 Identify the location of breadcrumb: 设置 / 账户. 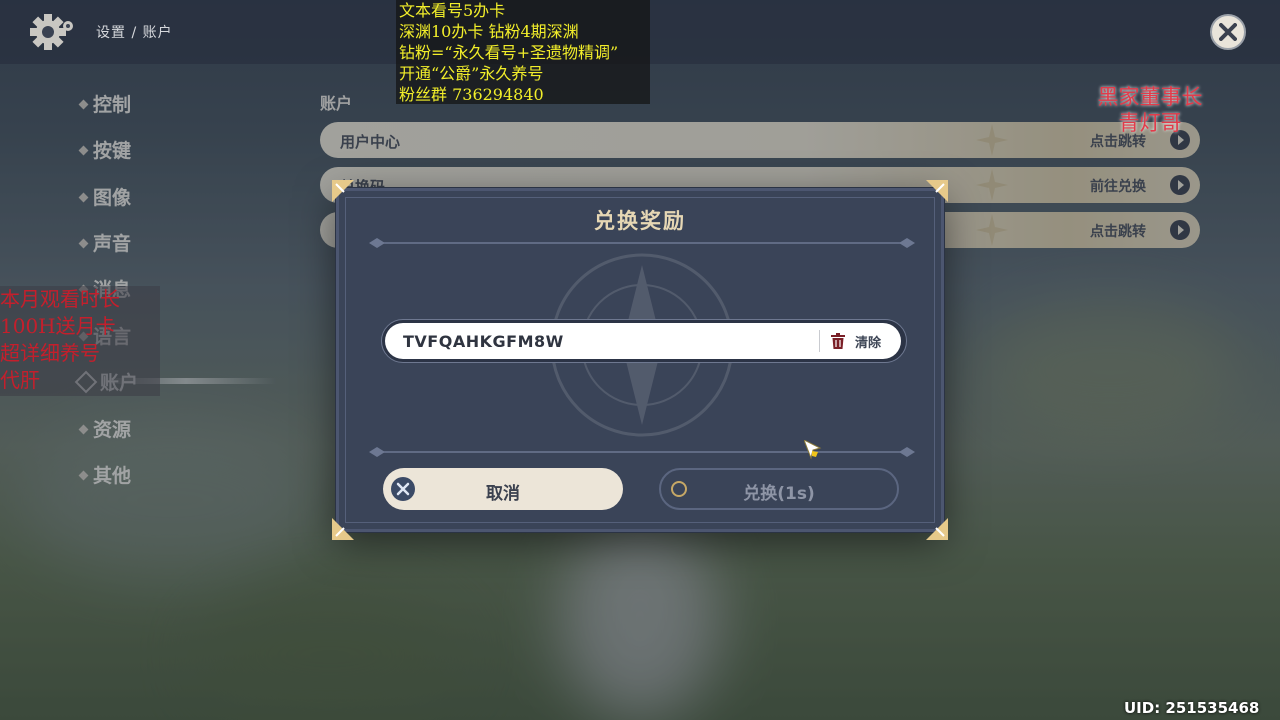
(134, 33).